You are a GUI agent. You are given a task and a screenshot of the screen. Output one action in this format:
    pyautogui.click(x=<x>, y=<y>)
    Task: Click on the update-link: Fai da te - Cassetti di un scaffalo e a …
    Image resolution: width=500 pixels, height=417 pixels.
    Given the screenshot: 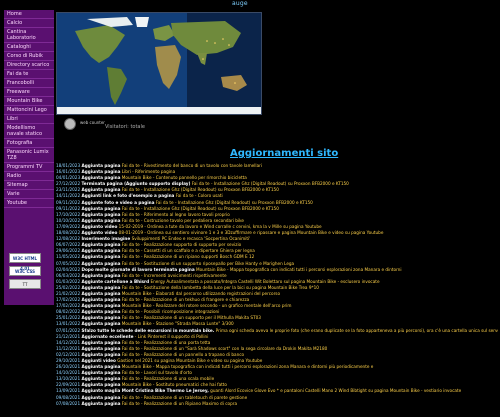 What is the action you would take?
    pyautogui.click(x=187, y=250)
    